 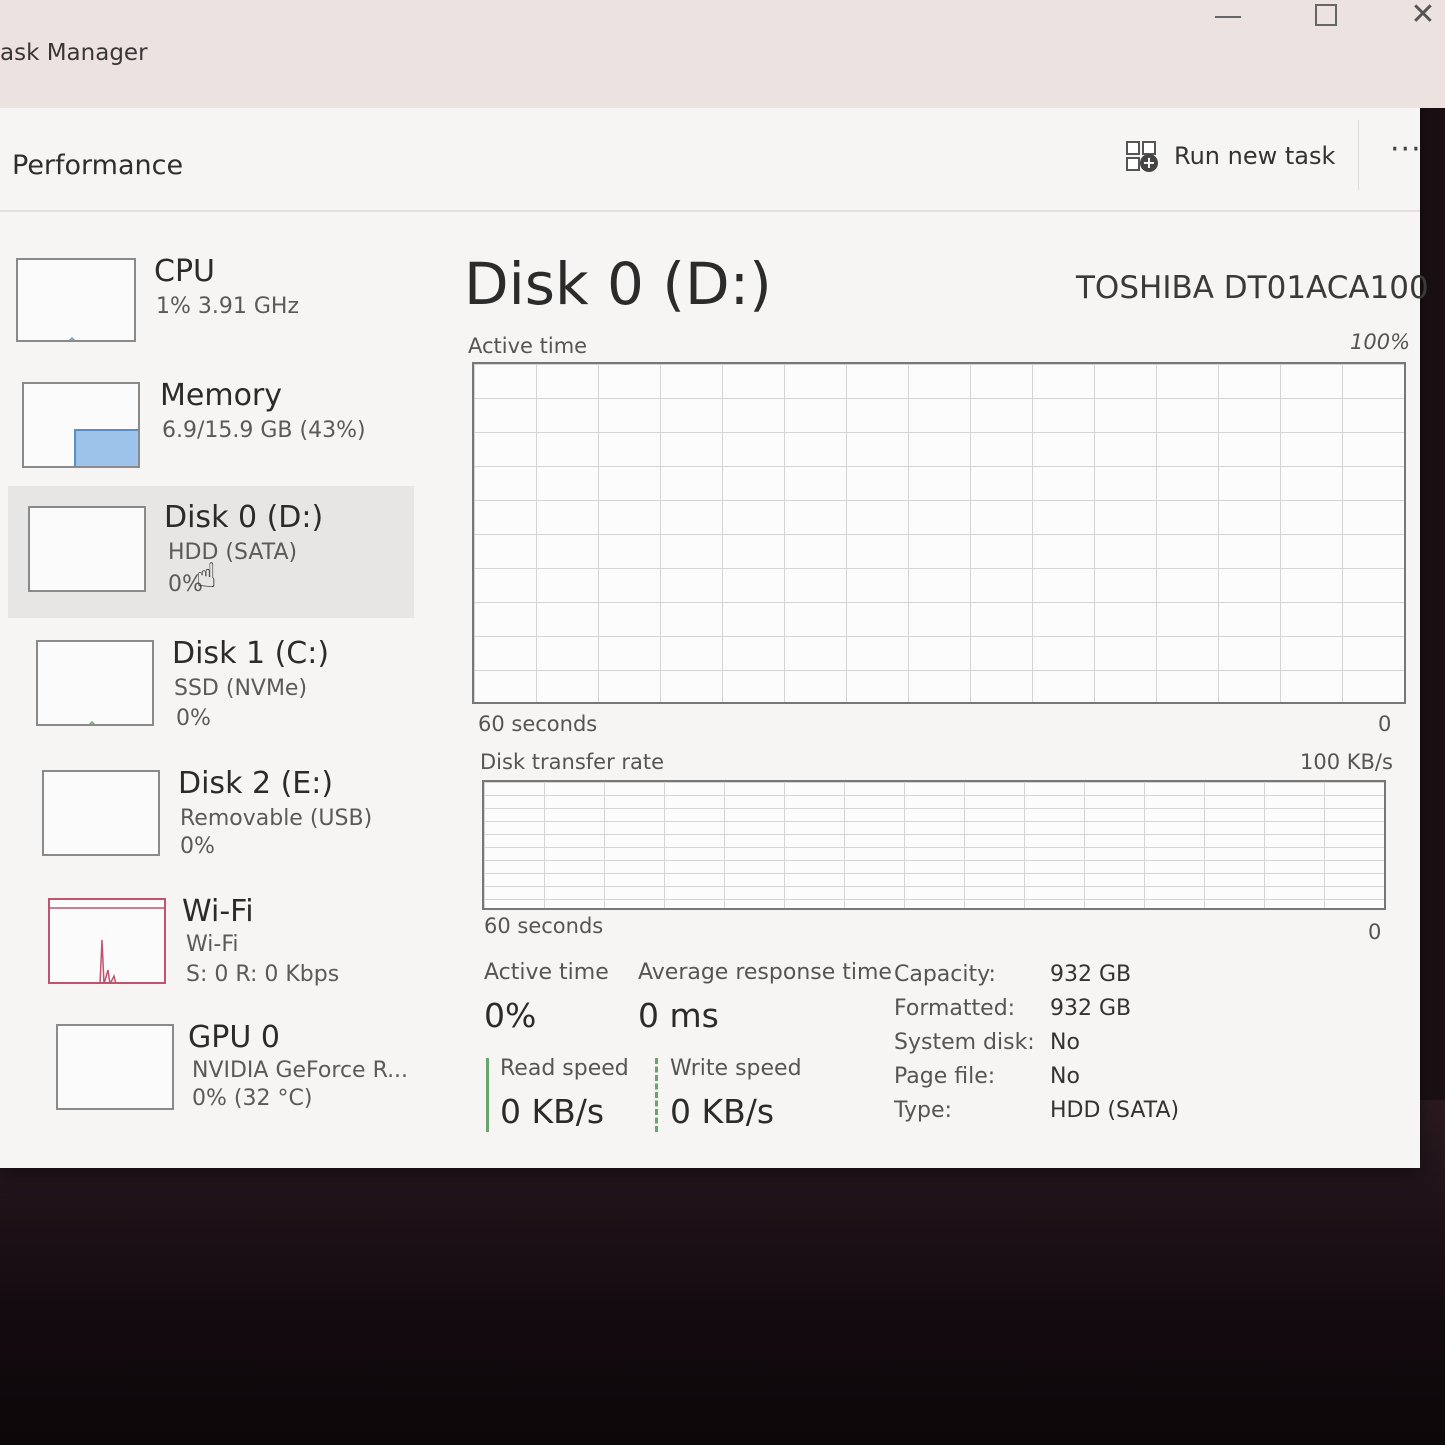 What do you see at coordinates (184, 271) in the screenshot?
I see `sidebar-item-name: CPU` at bounding box center [184, 271].